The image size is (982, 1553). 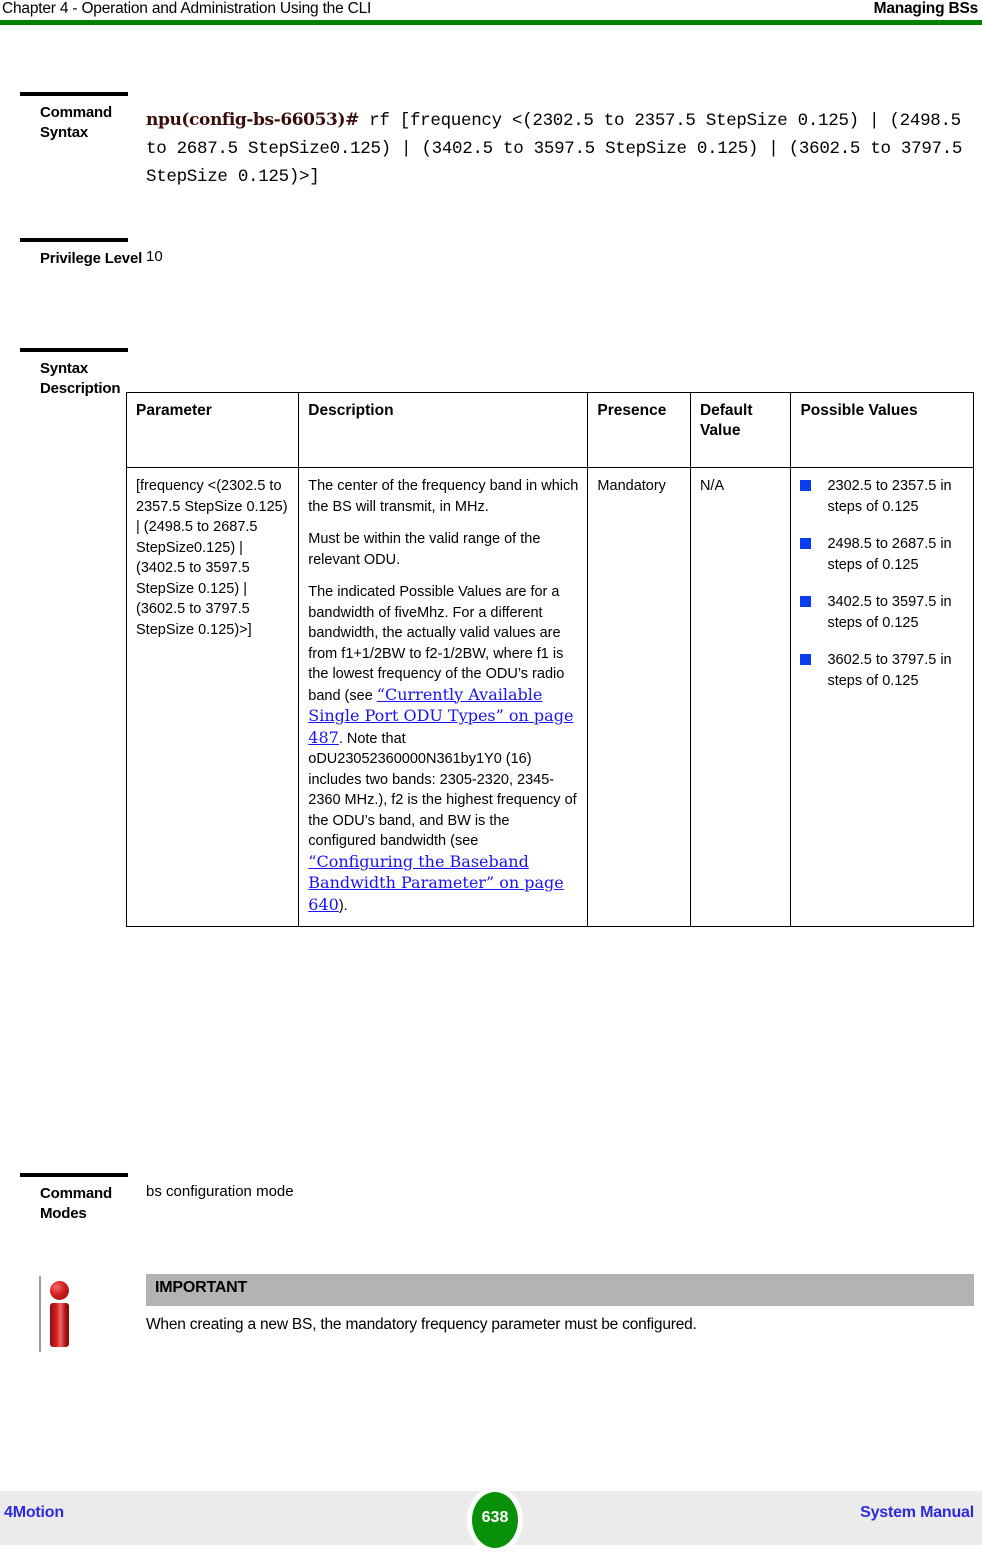 I want to click on page-footer: 4Motion 638 System Manual, so click(x=491, y=1520).